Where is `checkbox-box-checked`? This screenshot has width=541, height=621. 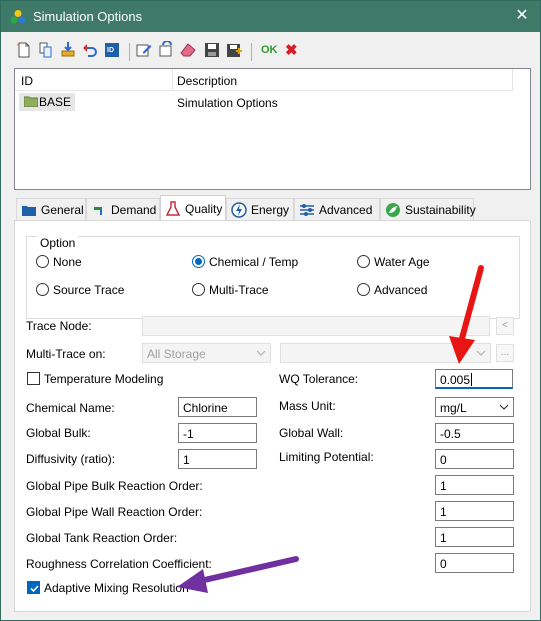
checkbox-box-checked is located at coordinates (33, 587).